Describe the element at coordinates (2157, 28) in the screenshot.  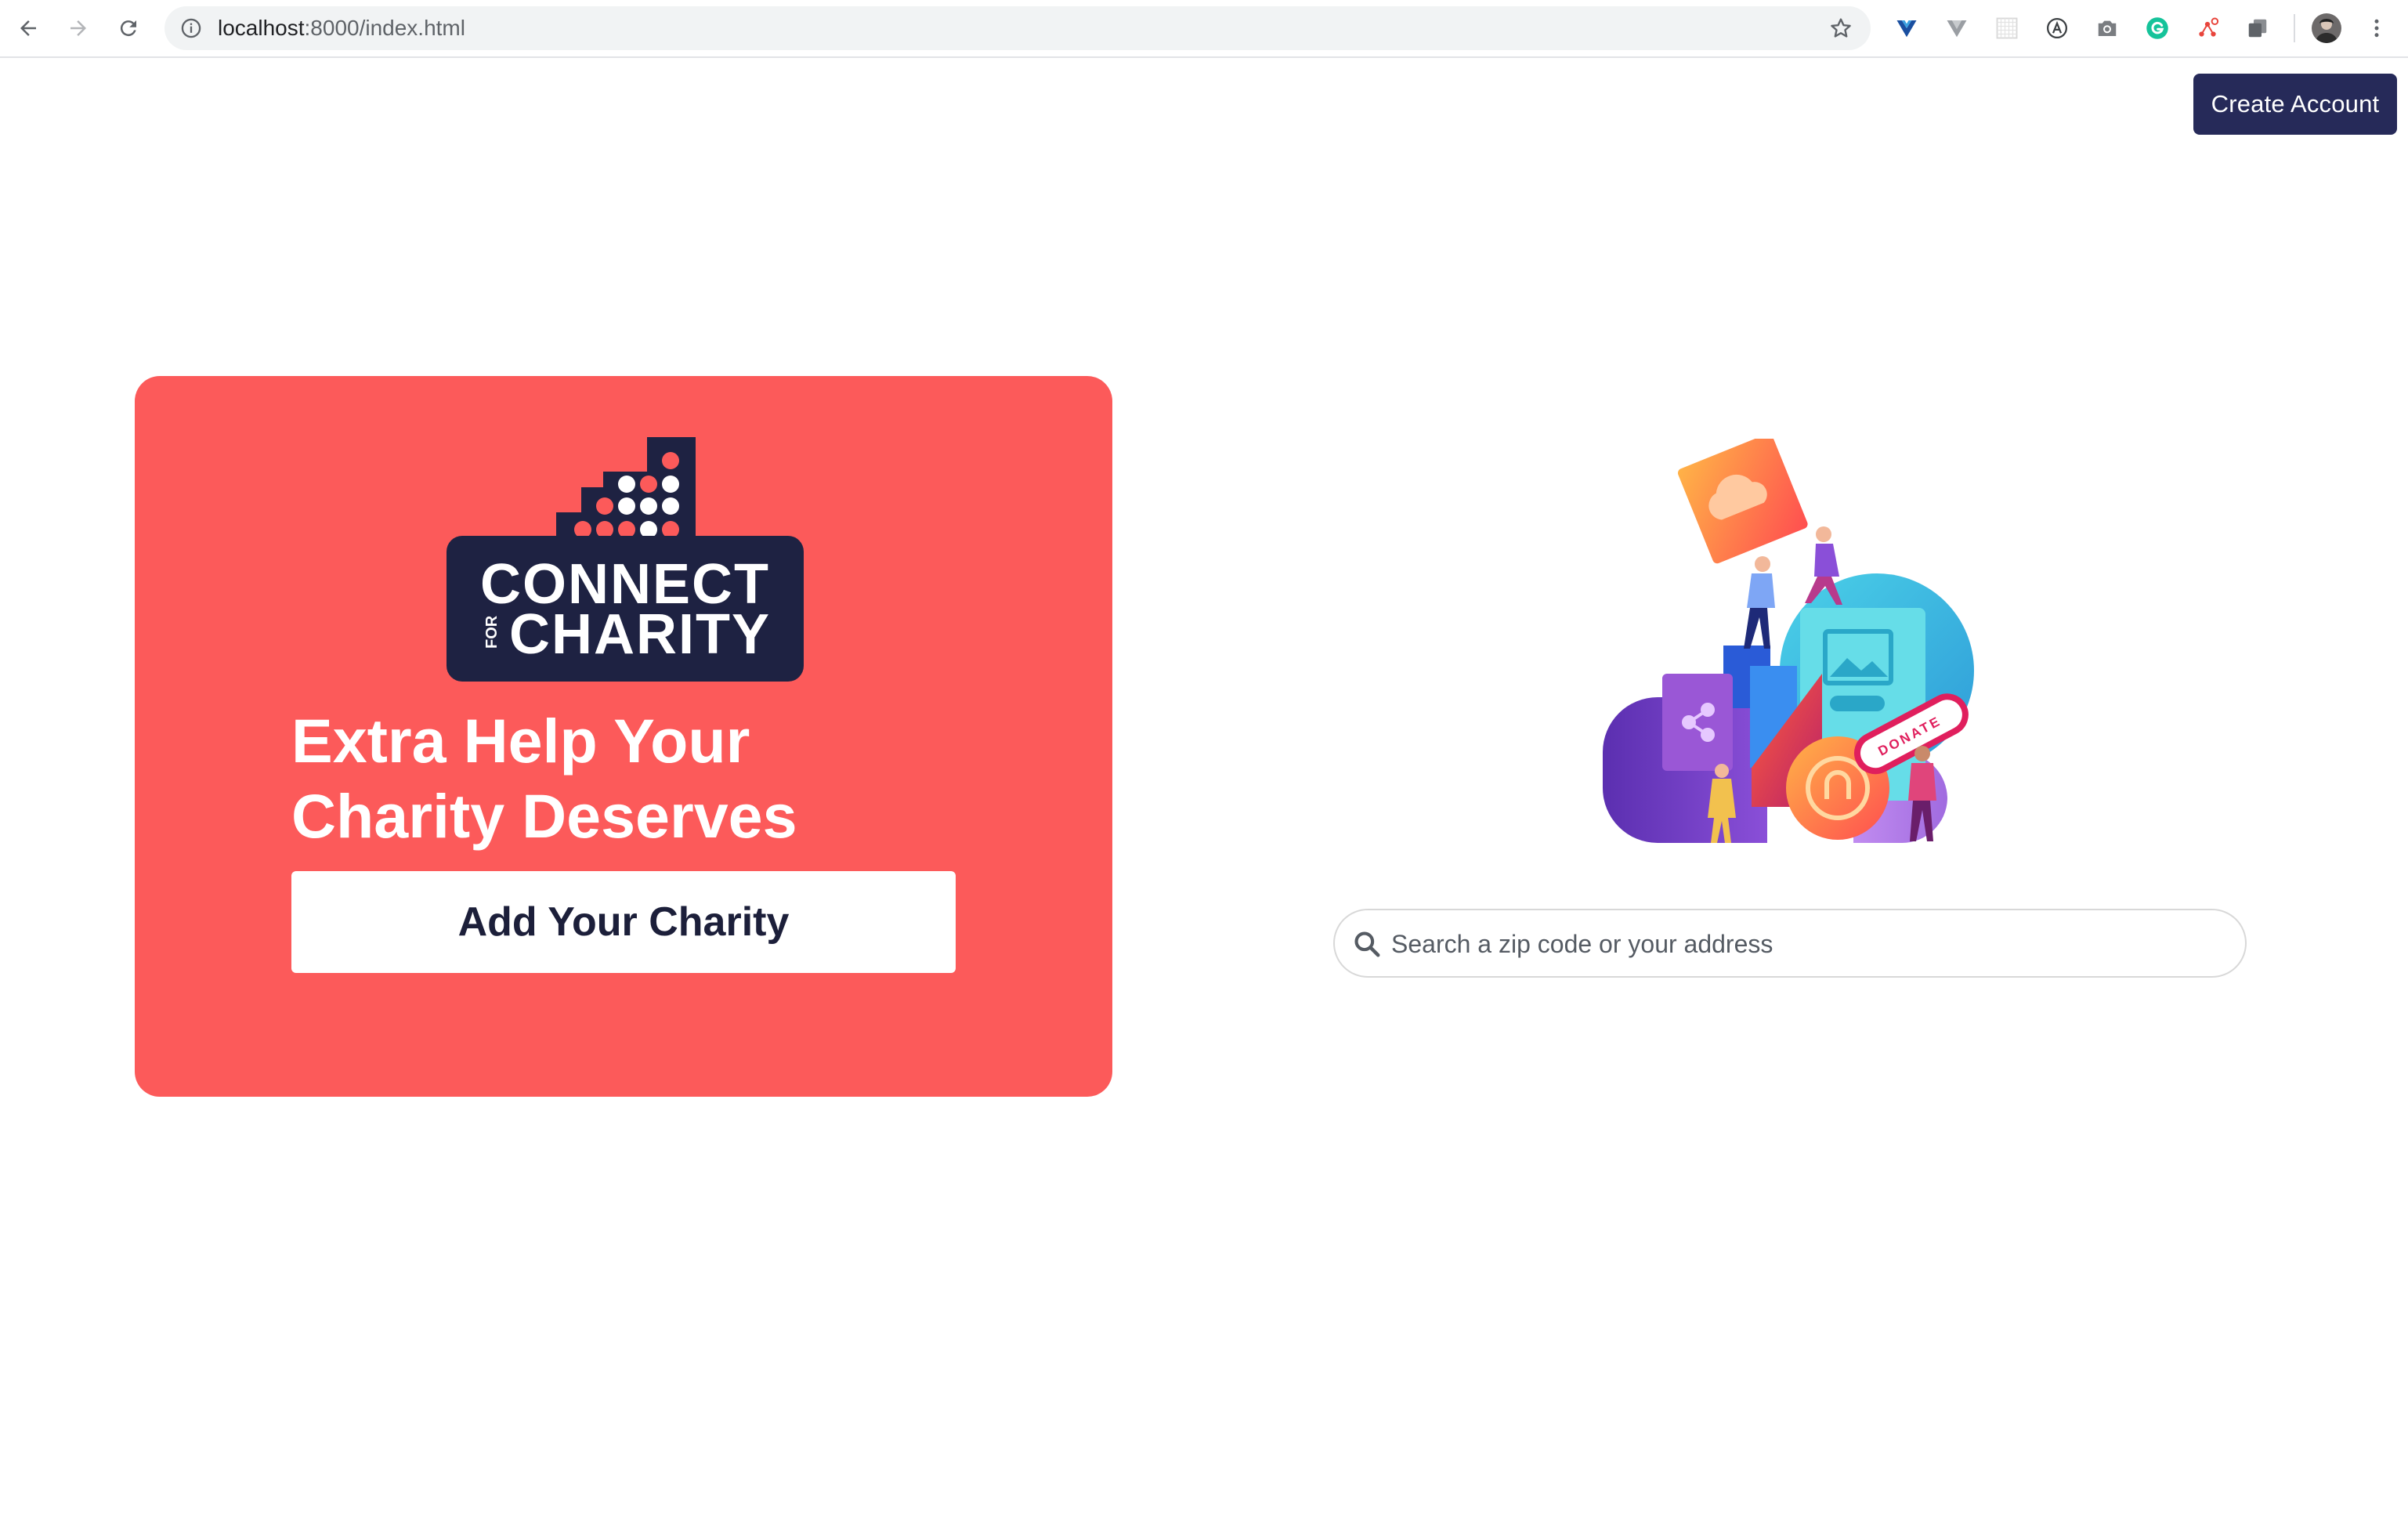
I see `grammarly-icon` at that location.